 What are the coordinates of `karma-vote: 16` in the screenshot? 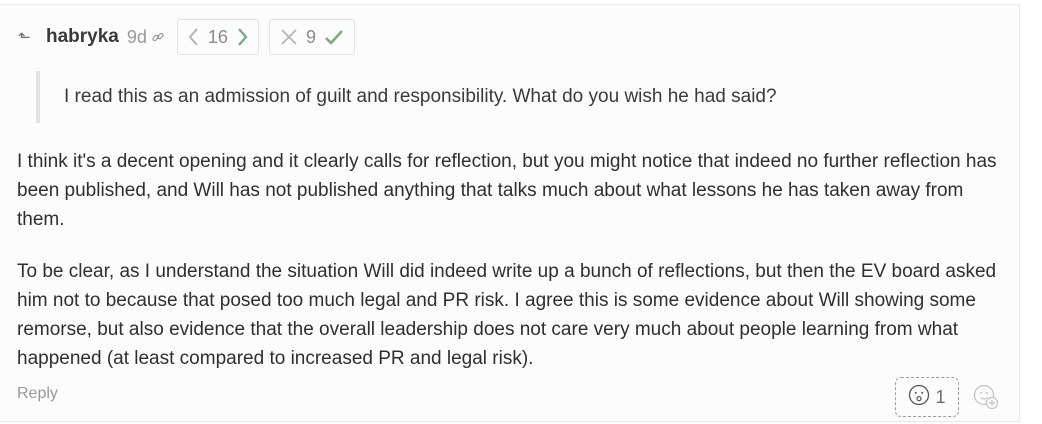 It's located at (217, 37).